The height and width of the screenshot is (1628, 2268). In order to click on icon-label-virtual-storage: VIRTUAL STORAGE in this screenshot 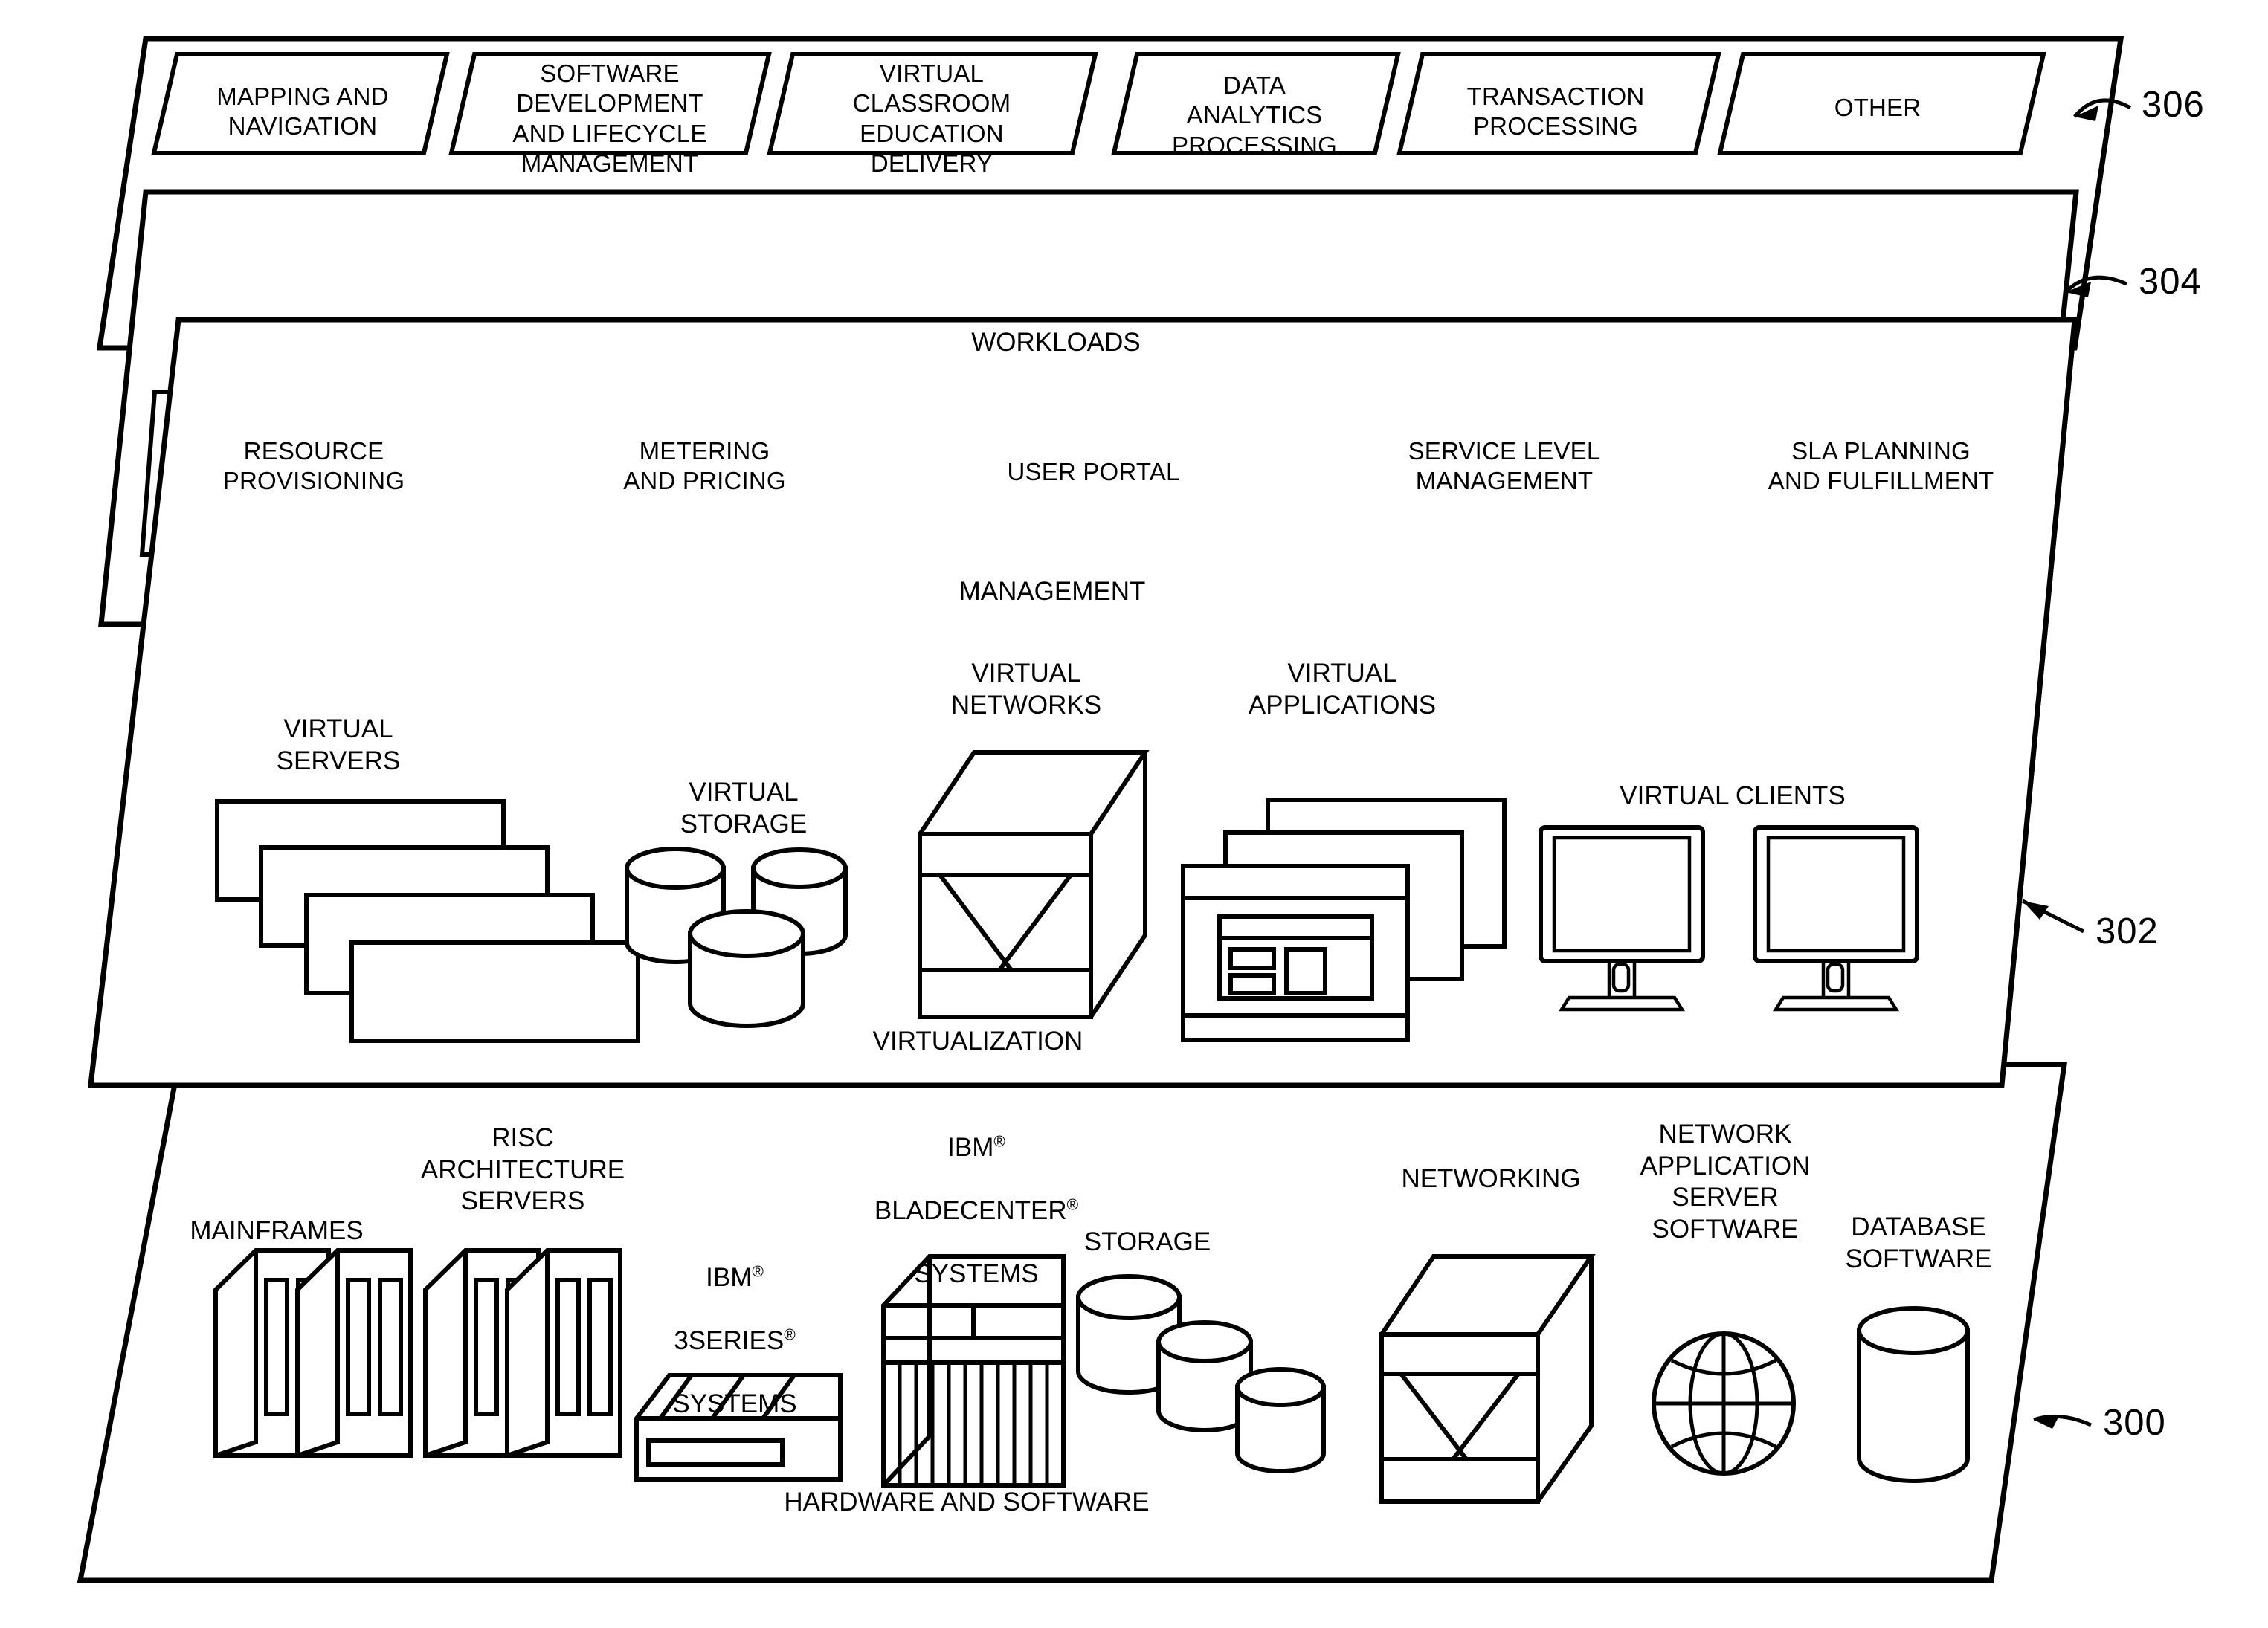, I will do `click(744, 809)`.